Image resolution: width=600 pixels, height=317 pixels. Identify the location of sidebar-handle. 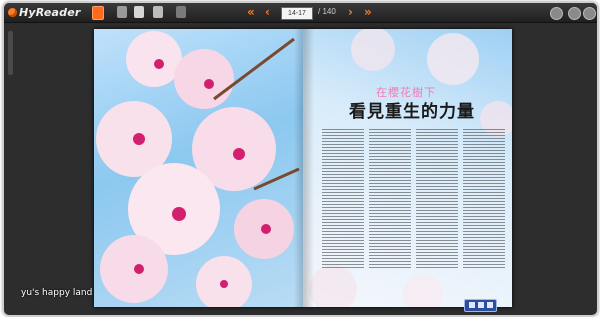
(10, 53).